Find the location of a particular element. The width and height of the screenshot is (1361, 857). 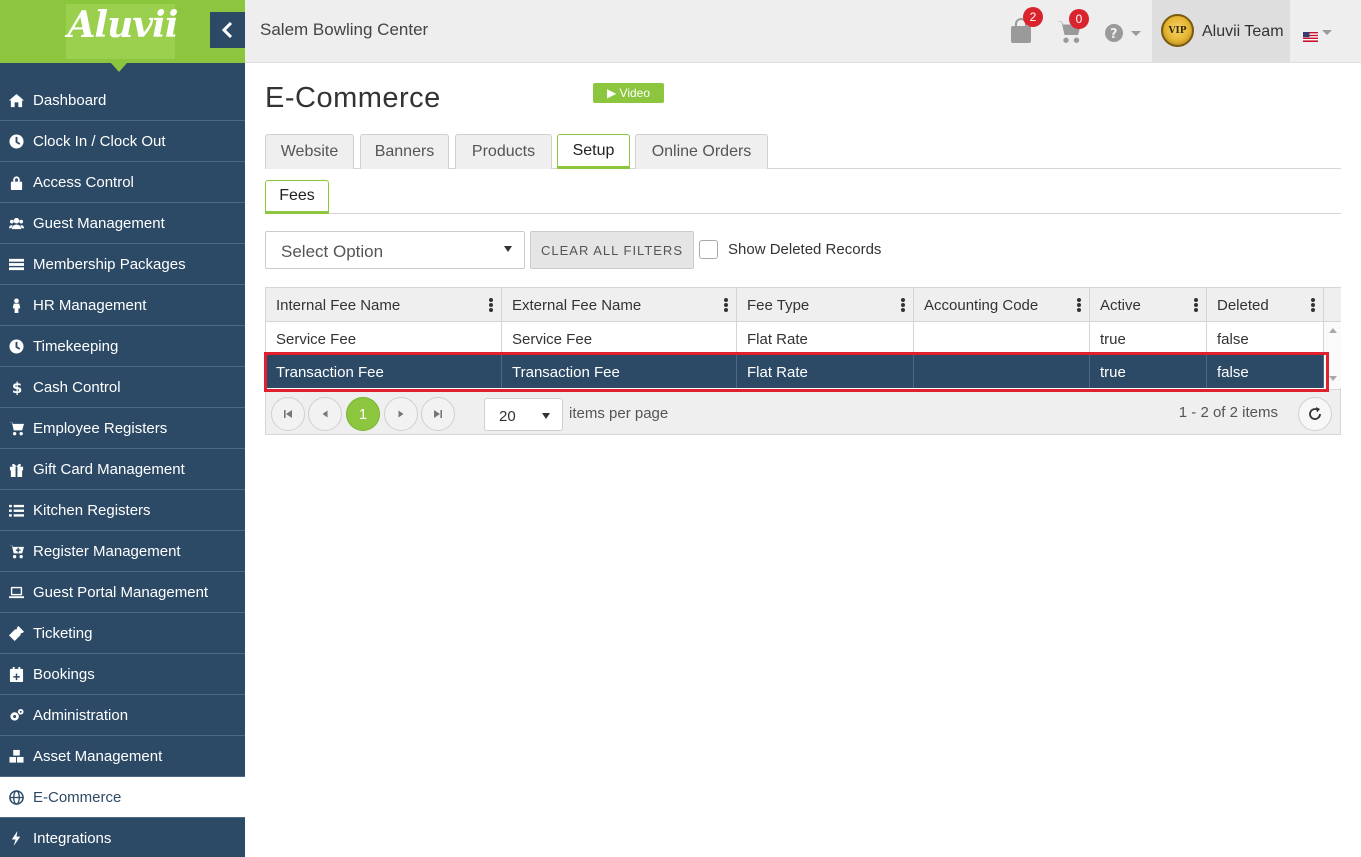

cell-text: Transaction Fee is located at coordinates (566, 372).